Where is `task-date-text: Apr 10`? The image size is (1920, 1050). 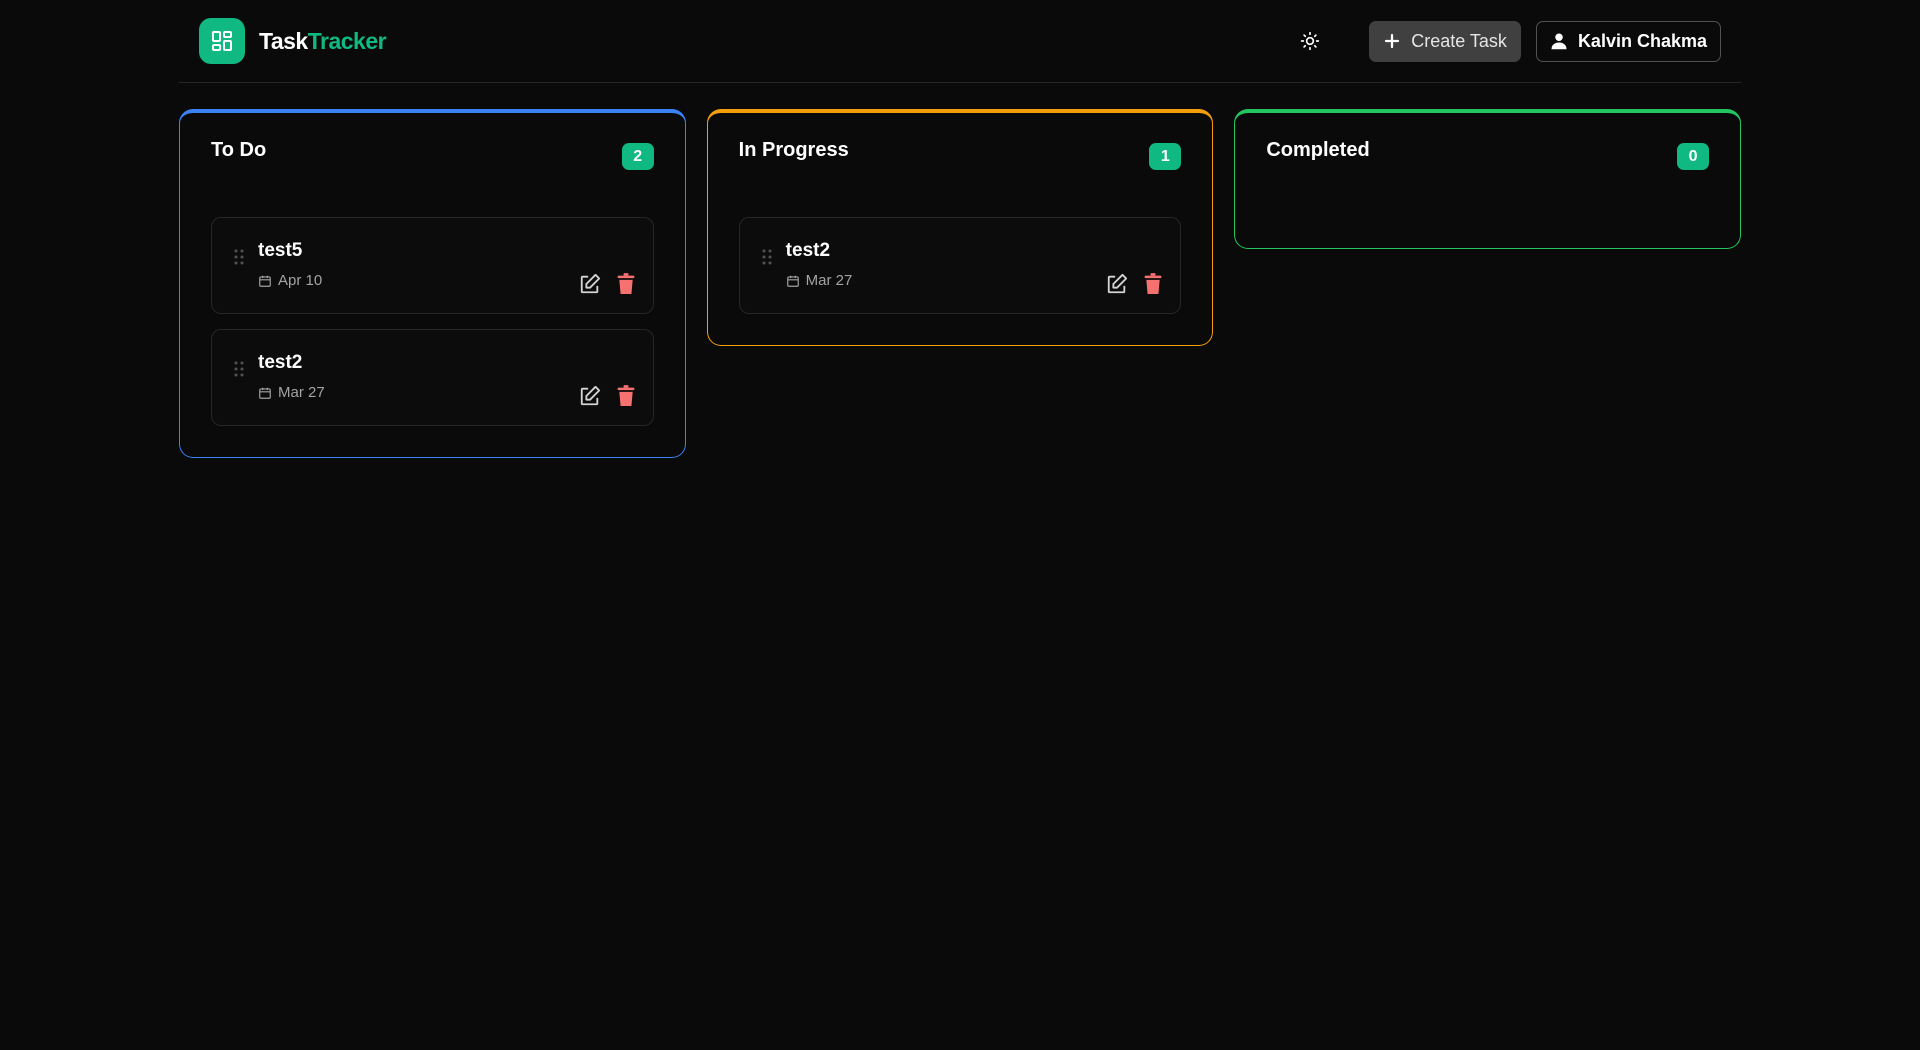
task-date-text: Apr 10 is located at coordinates (300, 280).